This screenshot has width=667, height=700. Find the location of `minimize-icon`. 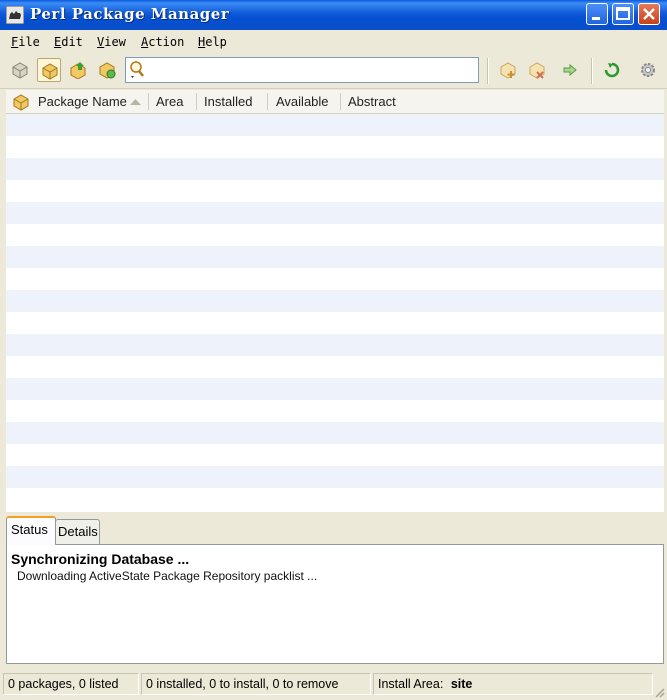

minimize-icon is located at coordinates (596, 18).